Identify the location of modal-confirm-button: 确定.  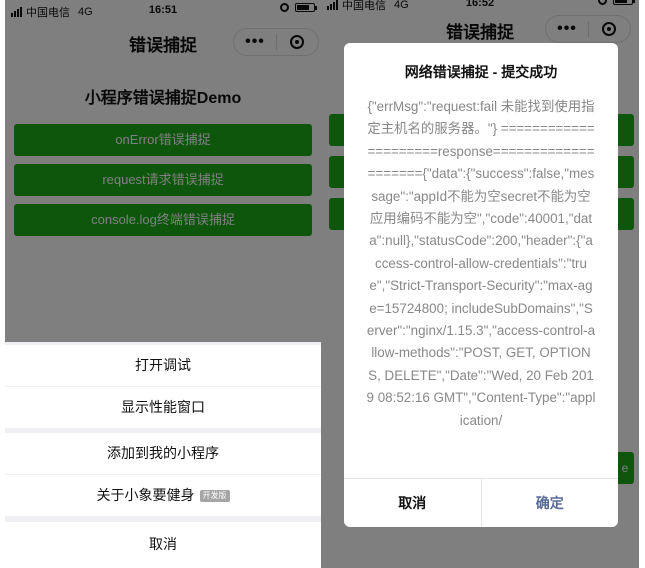
(550, 503).